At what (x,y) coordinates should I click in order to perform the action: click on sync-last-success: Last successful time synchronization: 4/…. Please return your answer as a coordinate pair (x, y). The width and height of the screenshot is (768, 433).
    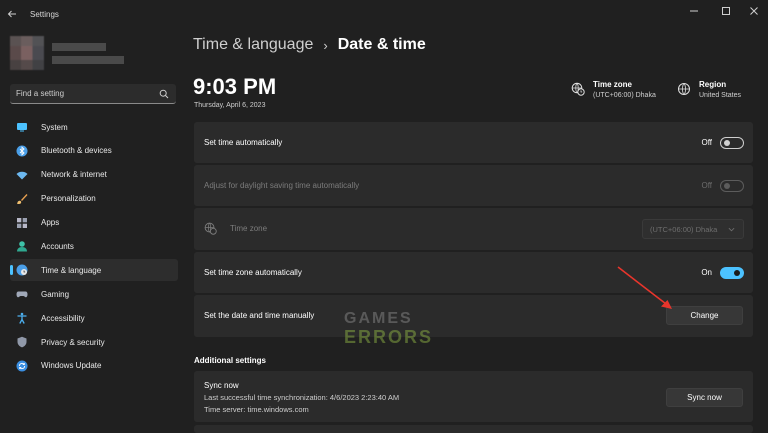
    Looking at the image, I should click on (302, 397).